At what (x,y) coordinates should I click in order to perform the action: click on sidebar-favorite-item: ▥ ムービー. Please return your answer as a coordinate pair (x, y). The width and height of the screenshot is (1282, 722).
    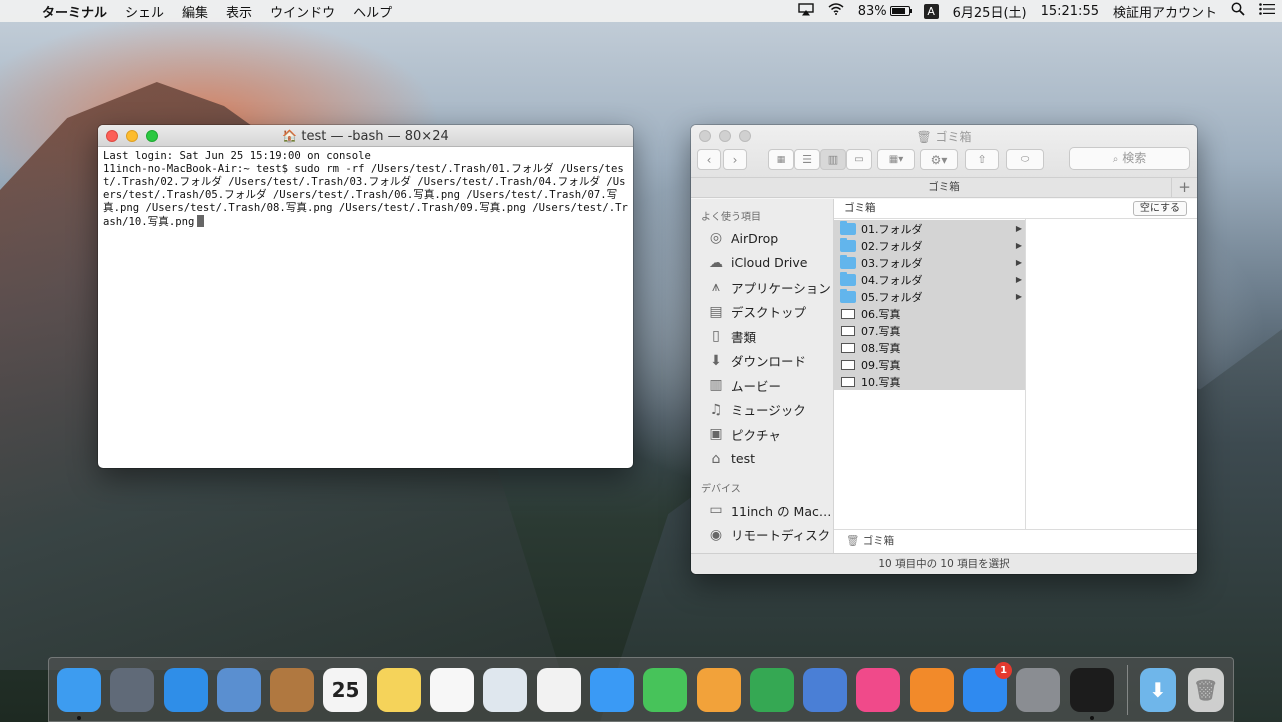
    Looking at the image, I should click on (762, 385).